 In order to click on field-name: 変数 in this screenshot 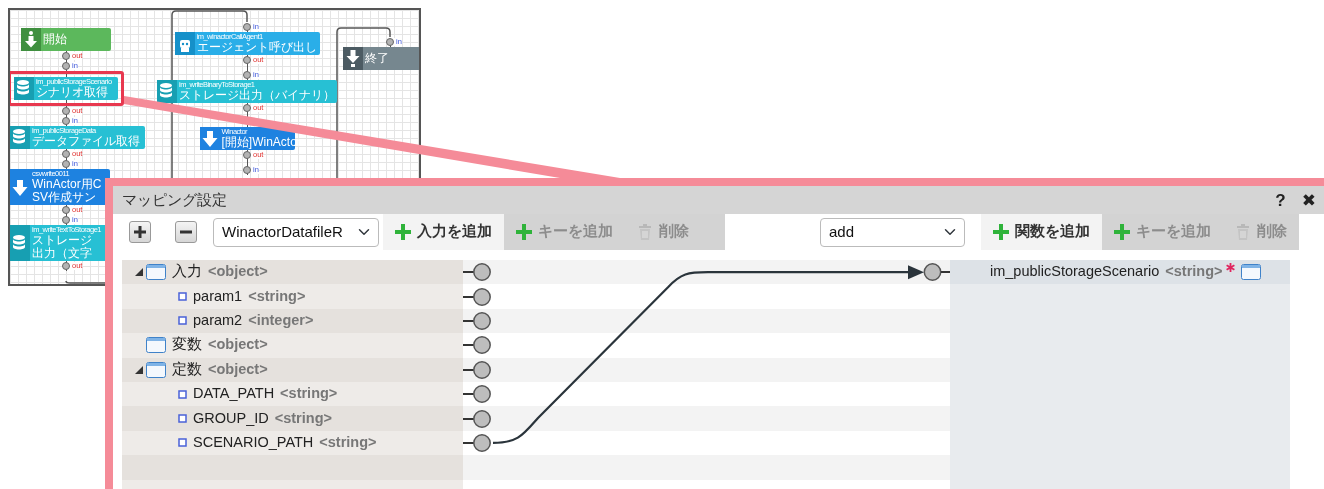, I will do `click(187, 345)`.